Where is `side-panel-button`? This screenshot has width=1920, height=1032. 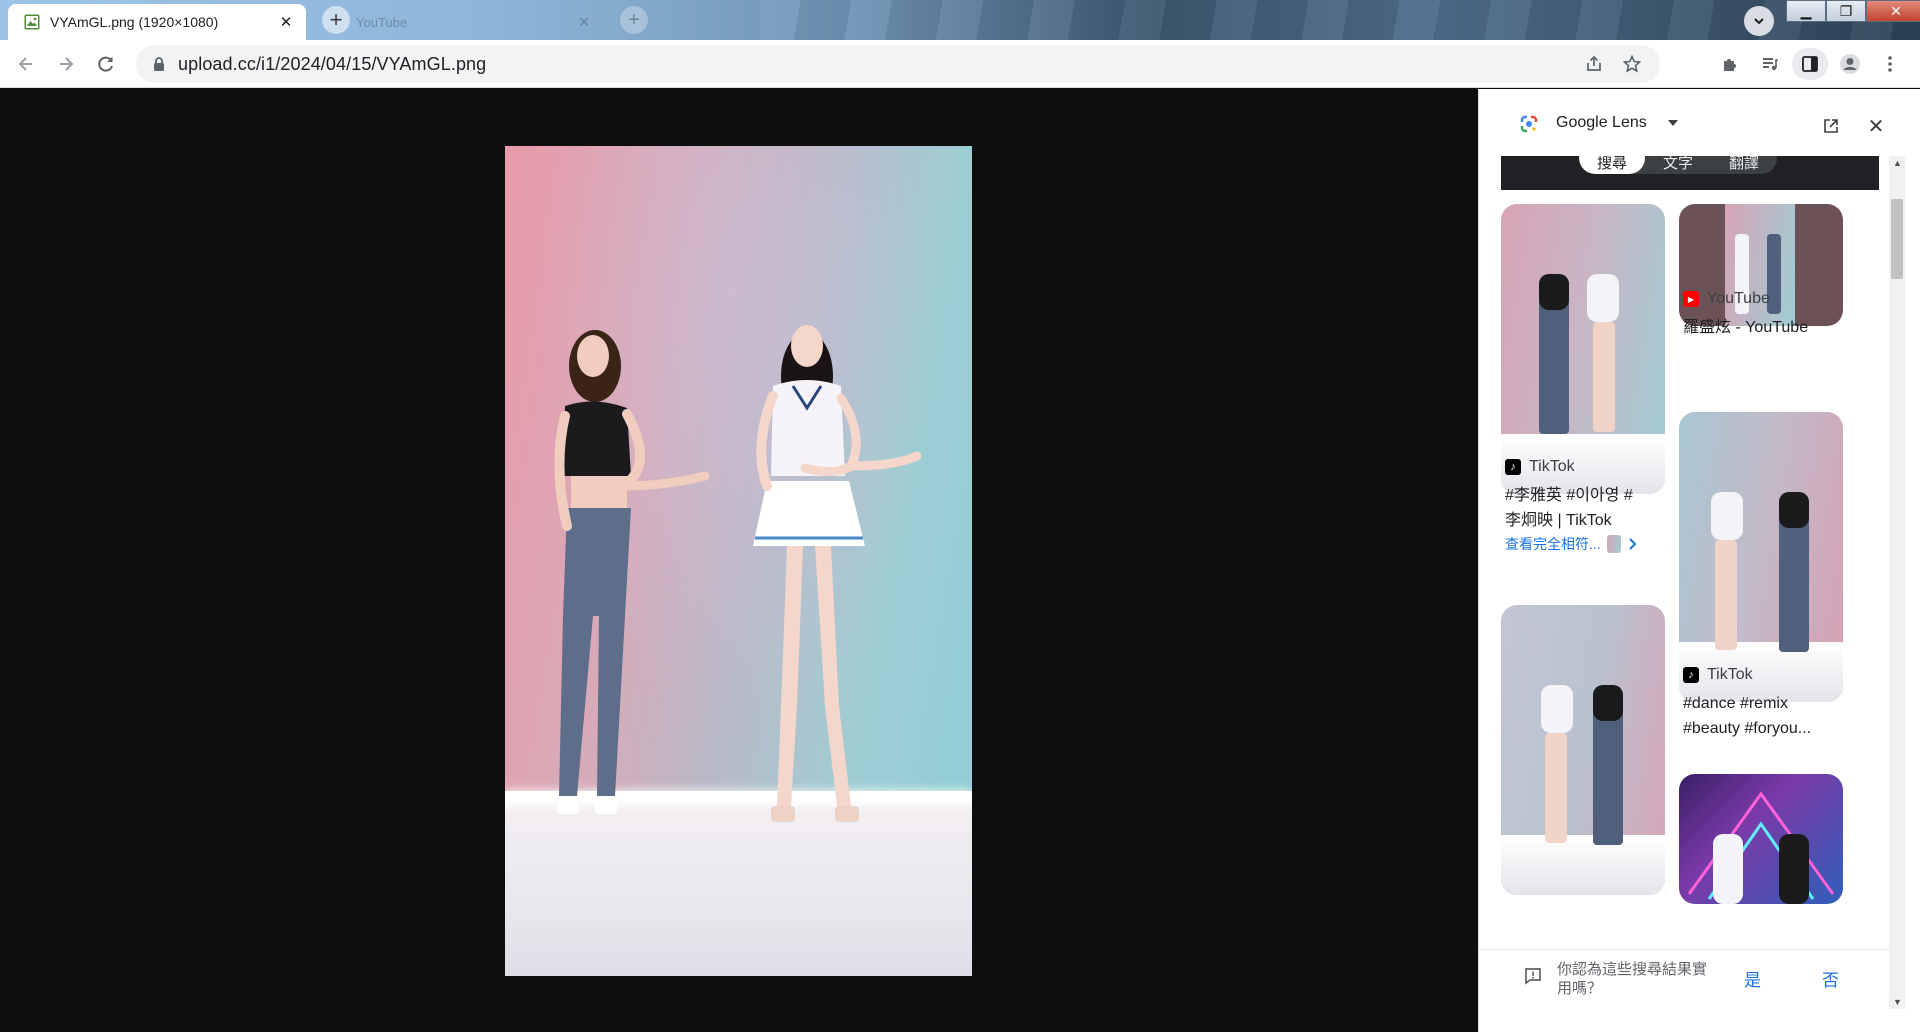 side-panel-button is located at coordinates (1810, 64).